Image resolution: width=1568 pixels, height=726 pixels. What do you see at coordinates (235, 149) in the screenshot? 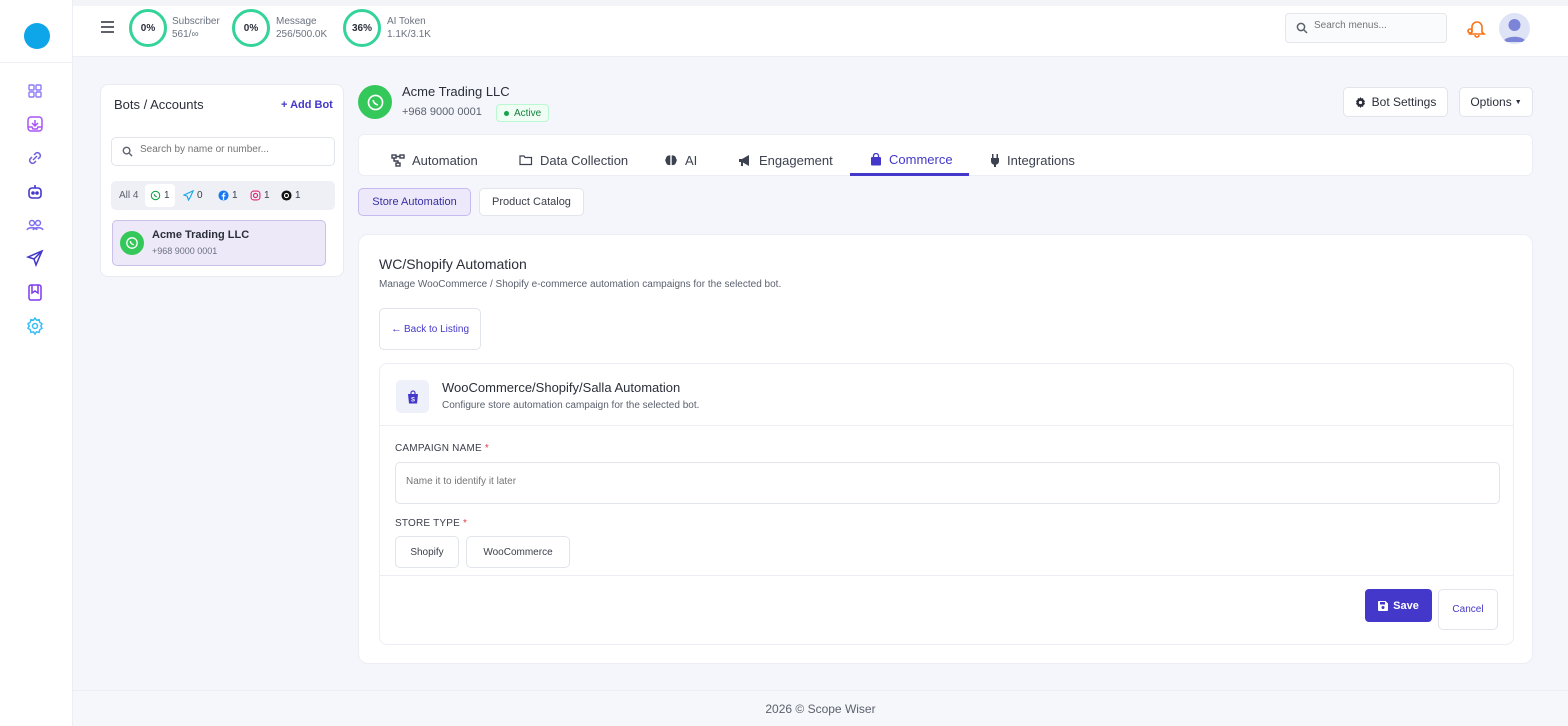
I see `bot-search-input` at bounding box center [235, 149].